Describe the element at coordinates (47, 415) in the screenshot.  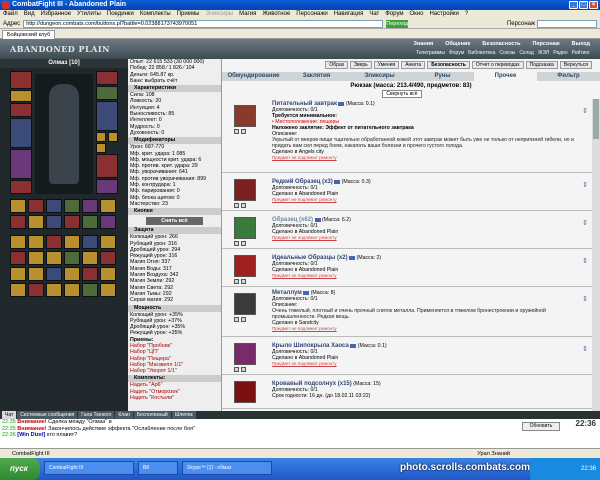
I see `chat-tab-system: Системные сообщения` at that location.